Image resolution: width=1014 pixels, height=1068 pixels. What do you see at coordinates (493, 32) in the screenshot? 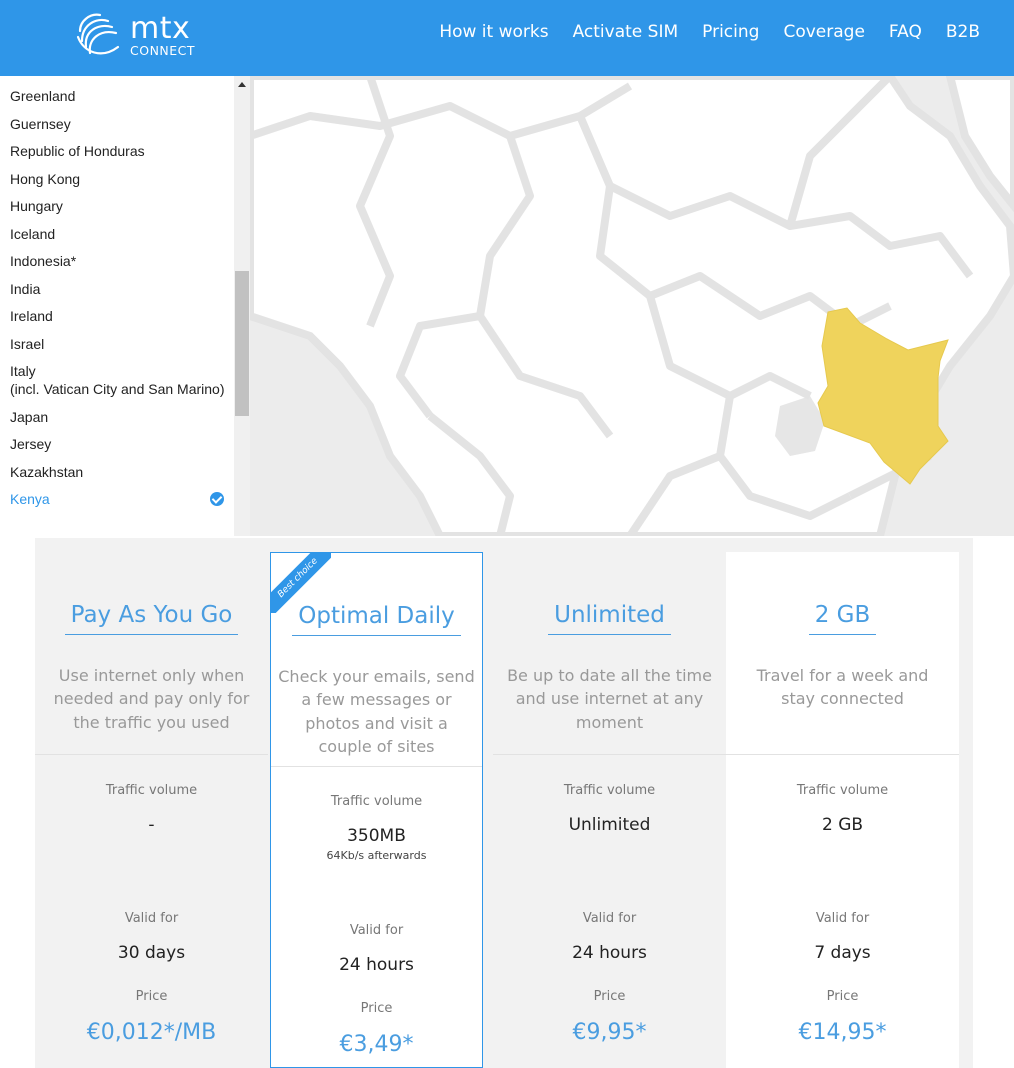
I see `nav-how-it-works: How it works` at bounding box center [493, 32].